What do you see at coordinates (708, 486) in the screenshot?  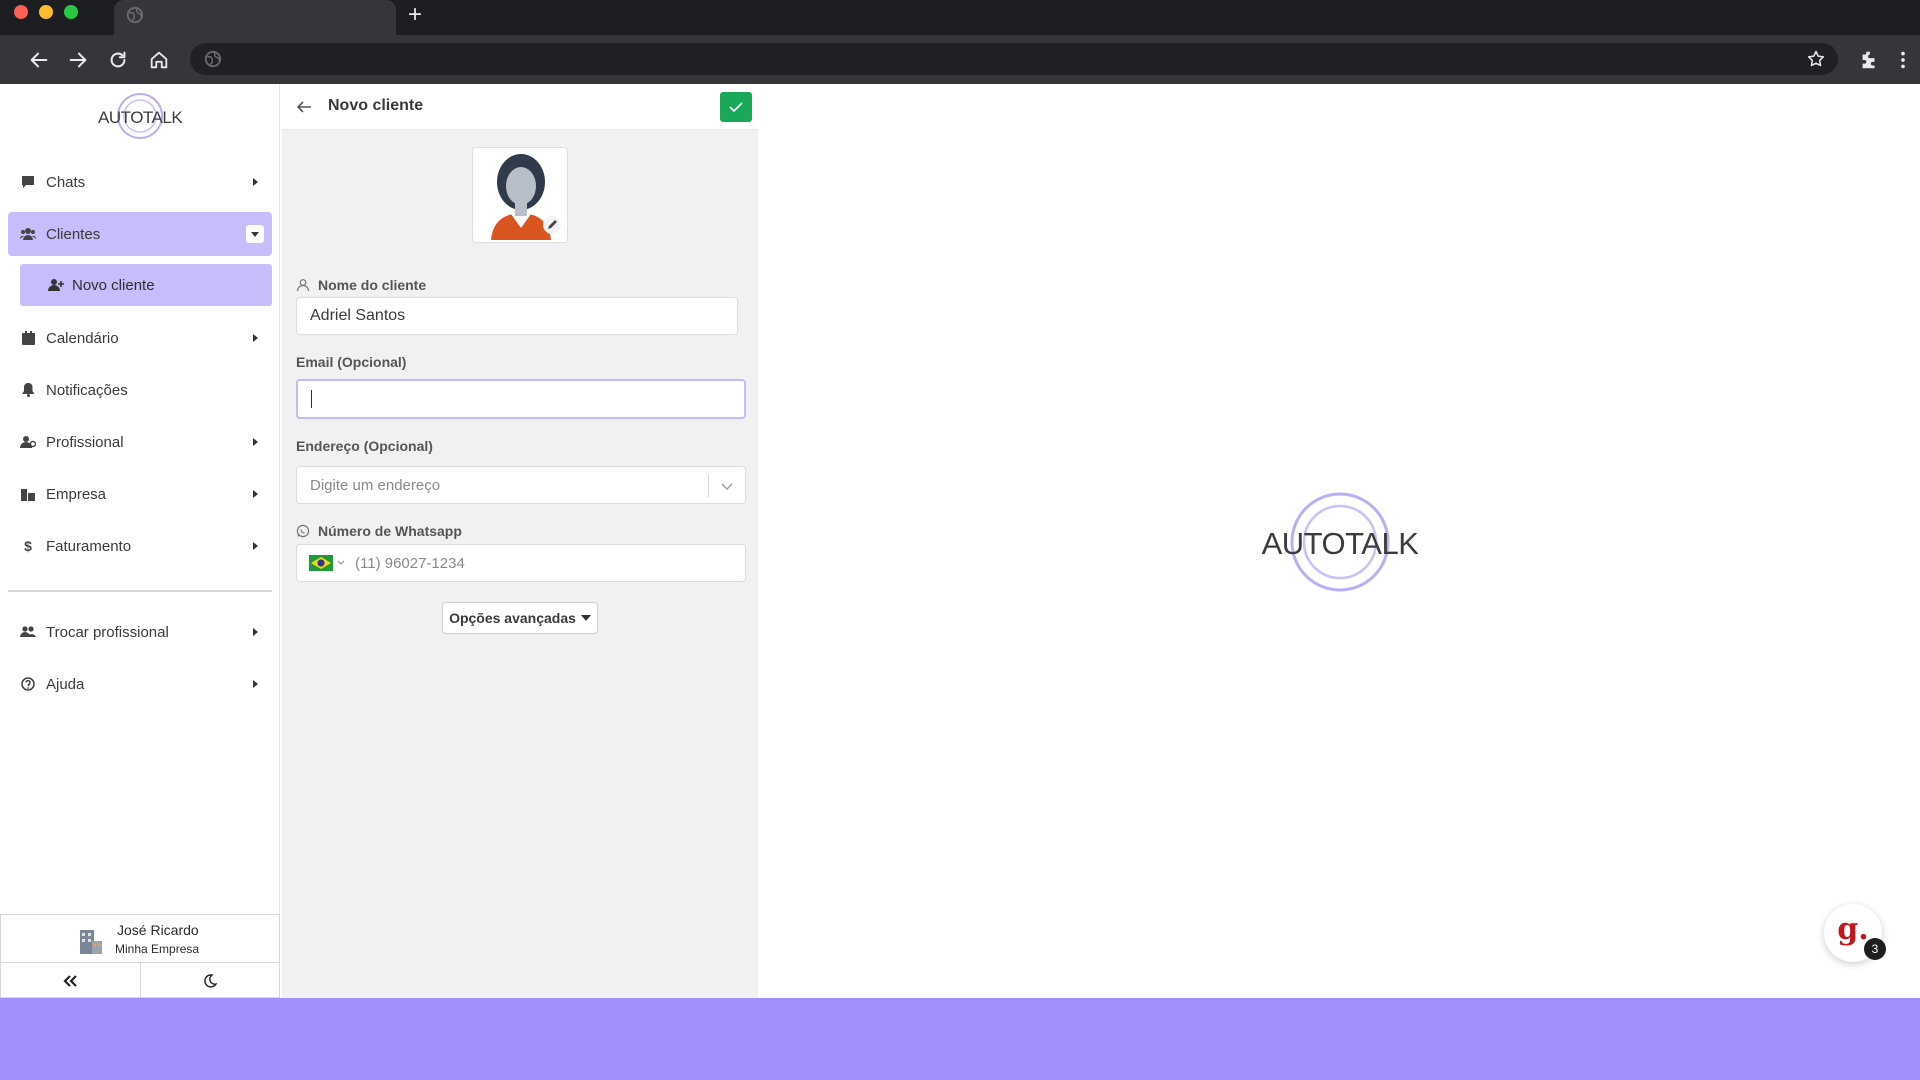 I see `select-divider` at bounding box center [708, 486].